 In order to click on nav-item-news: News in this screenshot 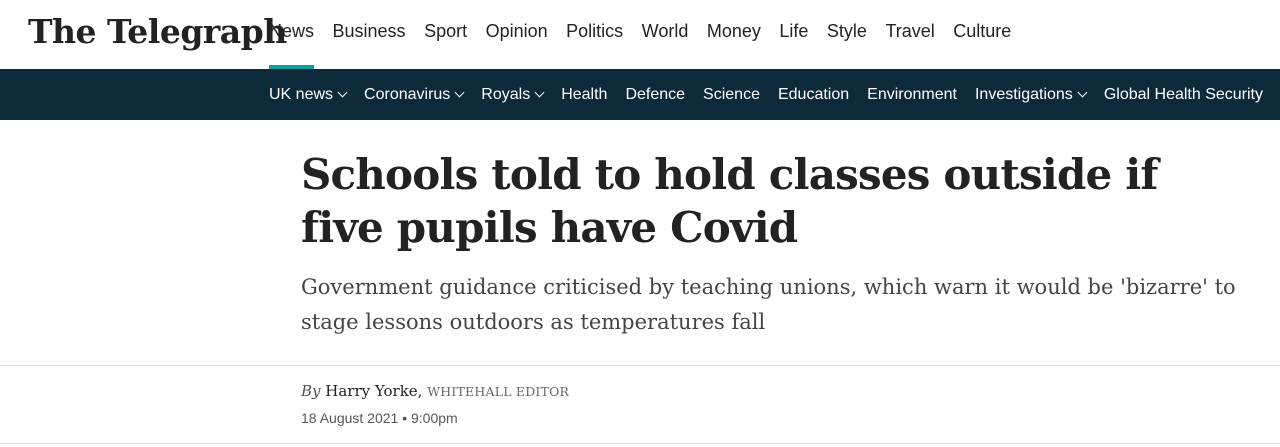, I will do `click(292, 34)`.